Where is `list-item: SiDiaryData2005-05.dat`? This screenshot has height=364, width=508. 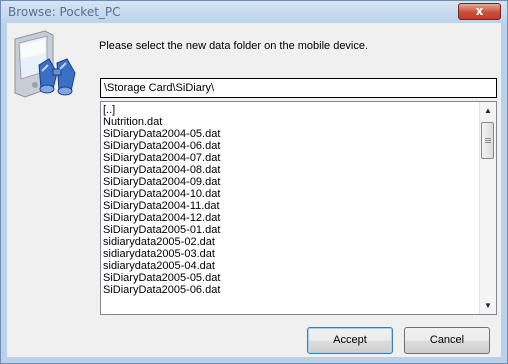
list-item: SiDiaryData2005-05.dat is located at coordinates (291, 278).